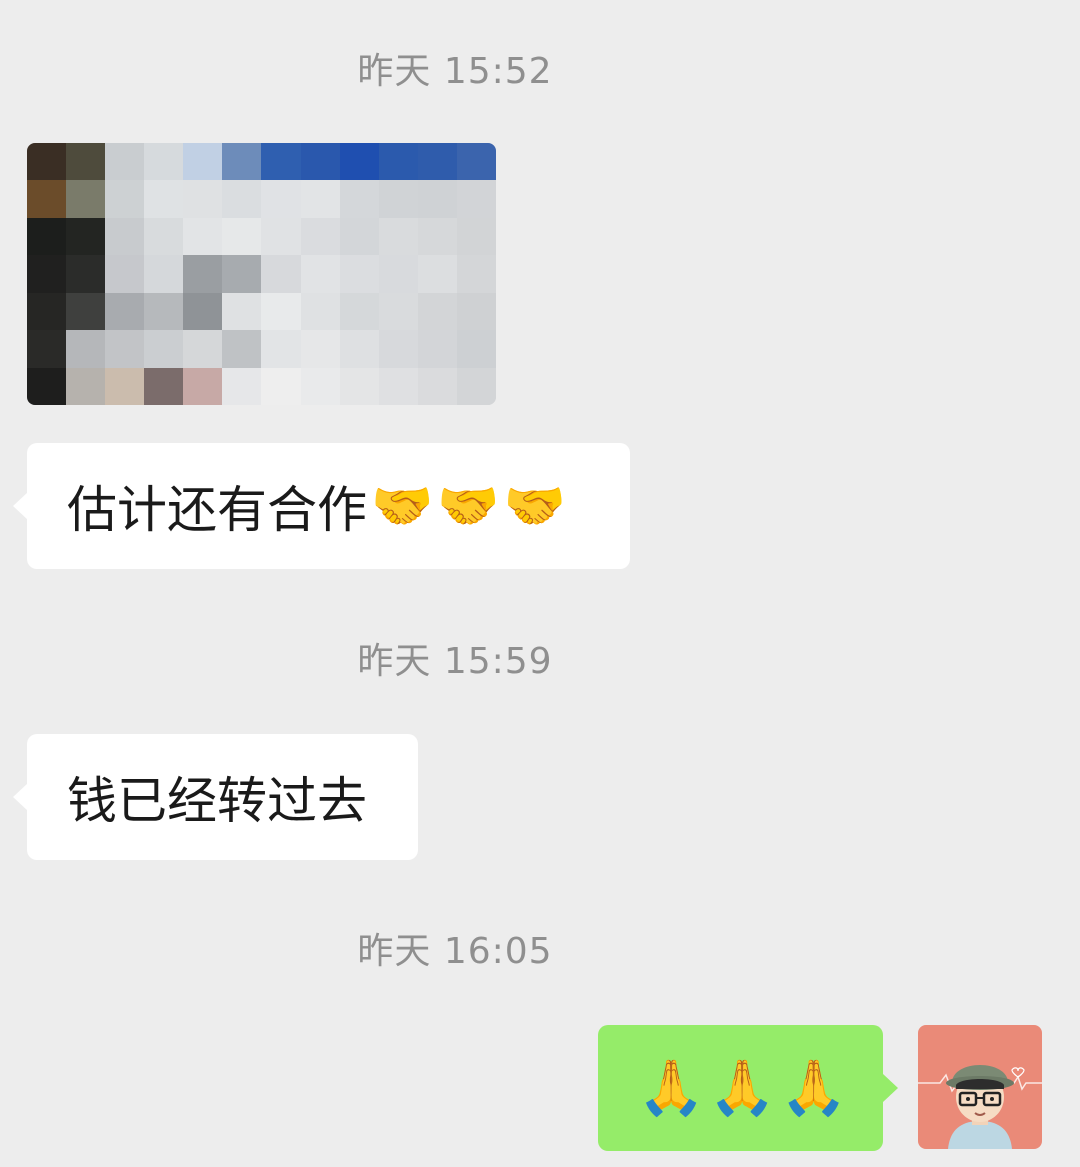 The width and height of the screenshot is (1080, 1167). What do you see at coordinates (217, 510) in the screenshot?
I see `message-text: 估计还有合作` at bounding box center [217, 510].